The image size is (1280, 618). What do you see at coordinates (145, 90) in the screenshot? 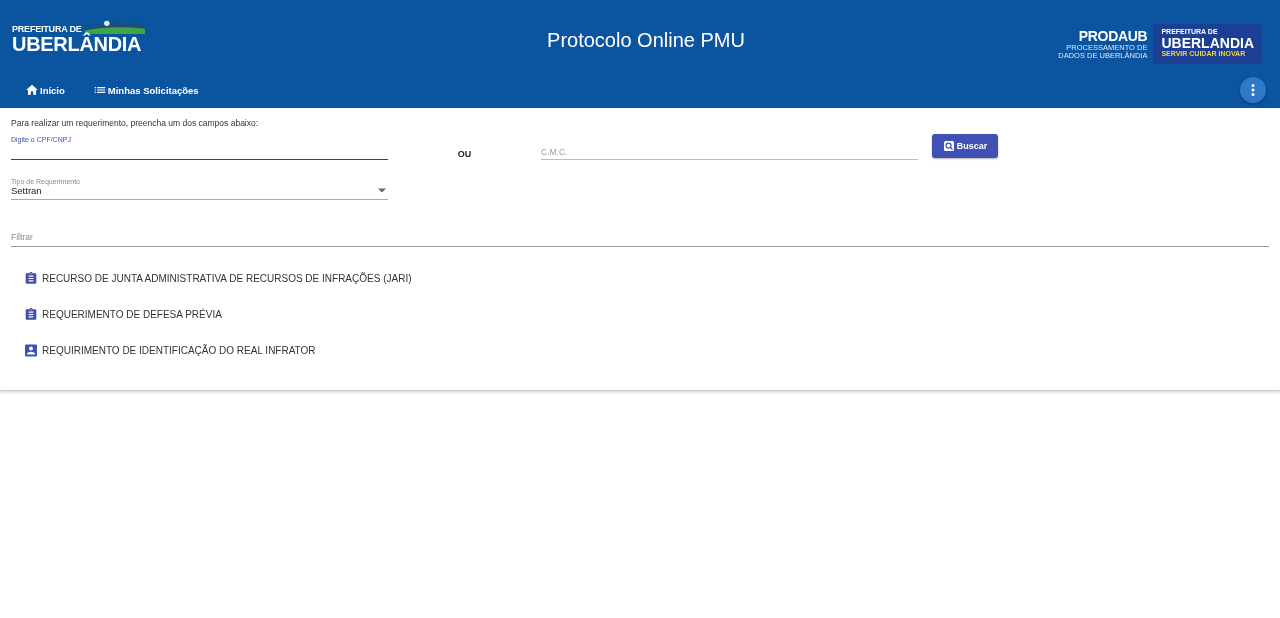
I see `nav-link: Minhas Solicitações` at bounding box center [145, 90].